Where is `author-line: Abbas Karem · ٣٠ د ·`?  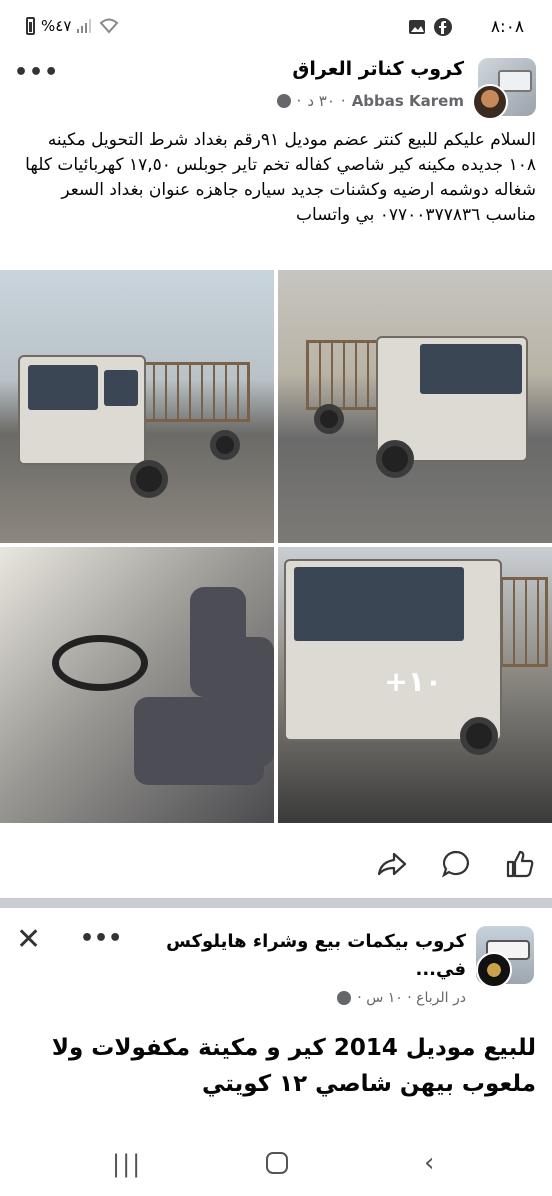 author-line: Abbas Karem · ٣٠ د · is located at coordinates (370, 101).